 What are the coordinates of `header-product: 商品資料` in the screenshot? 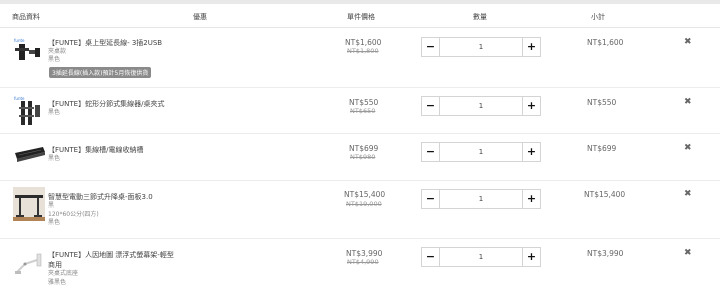 It's located at (26, 17).